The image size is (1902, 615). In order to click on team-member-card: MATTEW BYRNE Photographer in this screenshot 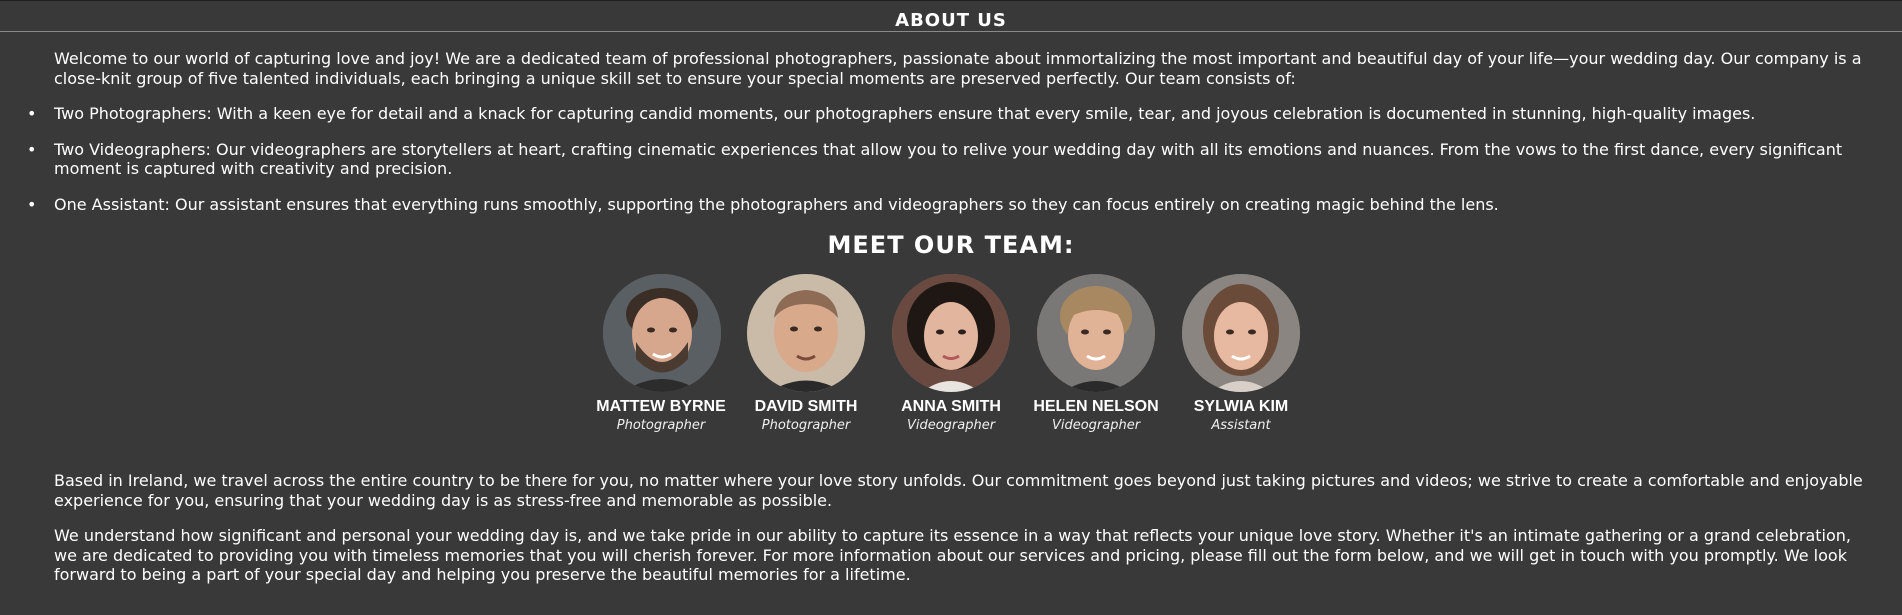, I will do `click(661, 354)`.